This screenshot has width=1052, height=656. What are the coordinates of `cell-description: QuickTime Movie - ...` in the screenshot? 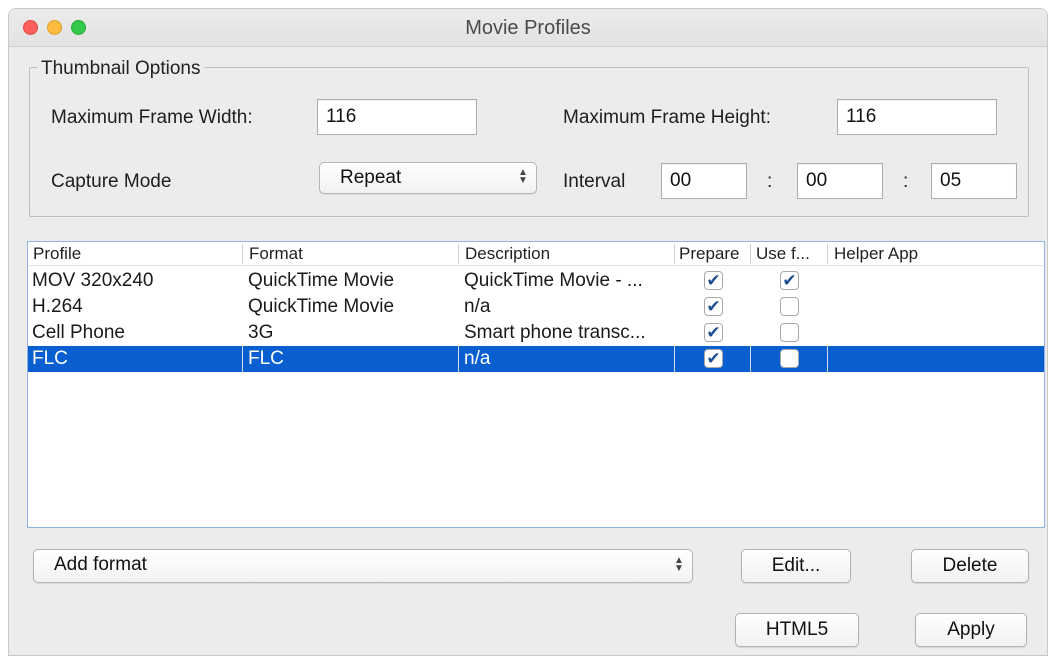 It's located at (553, 280).